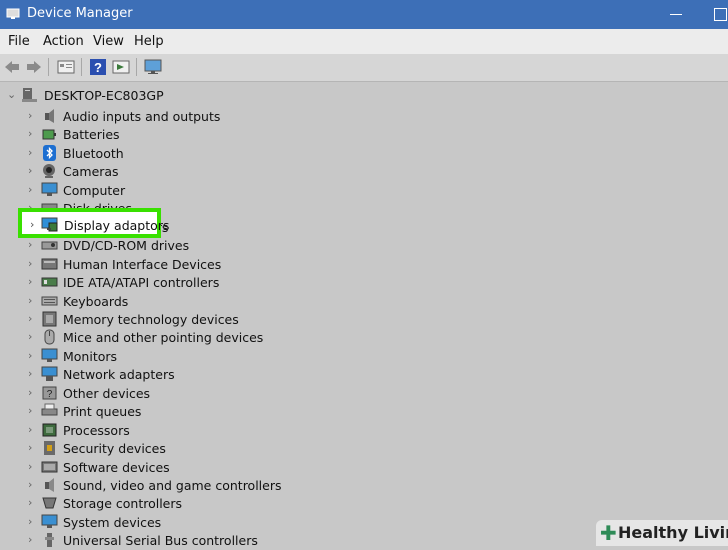  I want to click on tree-item-label: Mice and other pointing devices, so click(163, 338).